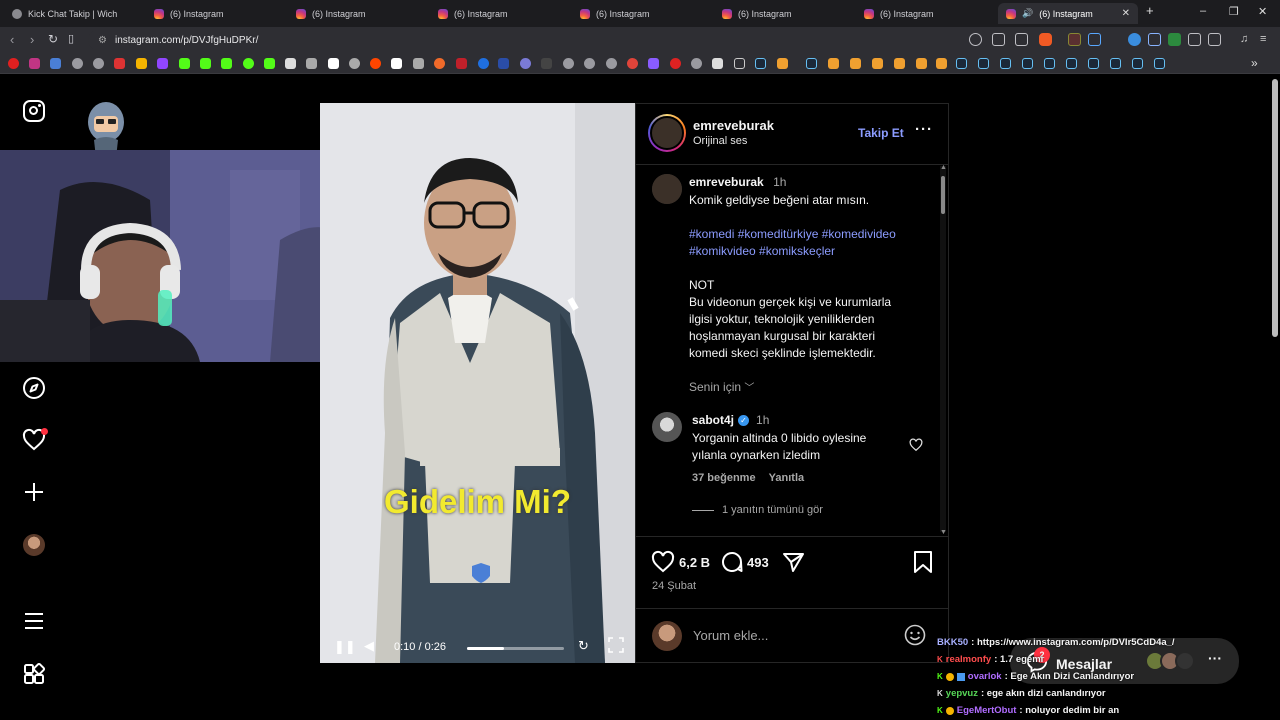 The height and width of the screenshot is (720, 1280). I want to click on zoom-icon, so click(975, 39).